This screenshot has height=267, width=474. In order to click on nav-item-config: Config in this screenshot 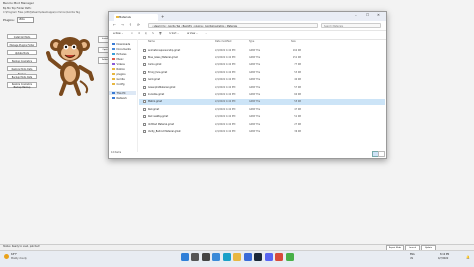, I will do `click(118, 84)`.